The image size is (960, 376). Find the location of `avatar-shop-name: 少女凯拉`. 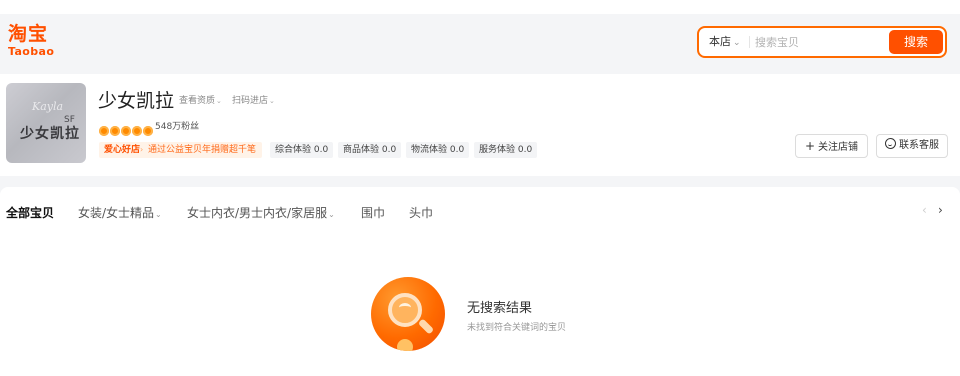

avatar-shop-name: 少女凯拉 is located at coordinates (50, 134).